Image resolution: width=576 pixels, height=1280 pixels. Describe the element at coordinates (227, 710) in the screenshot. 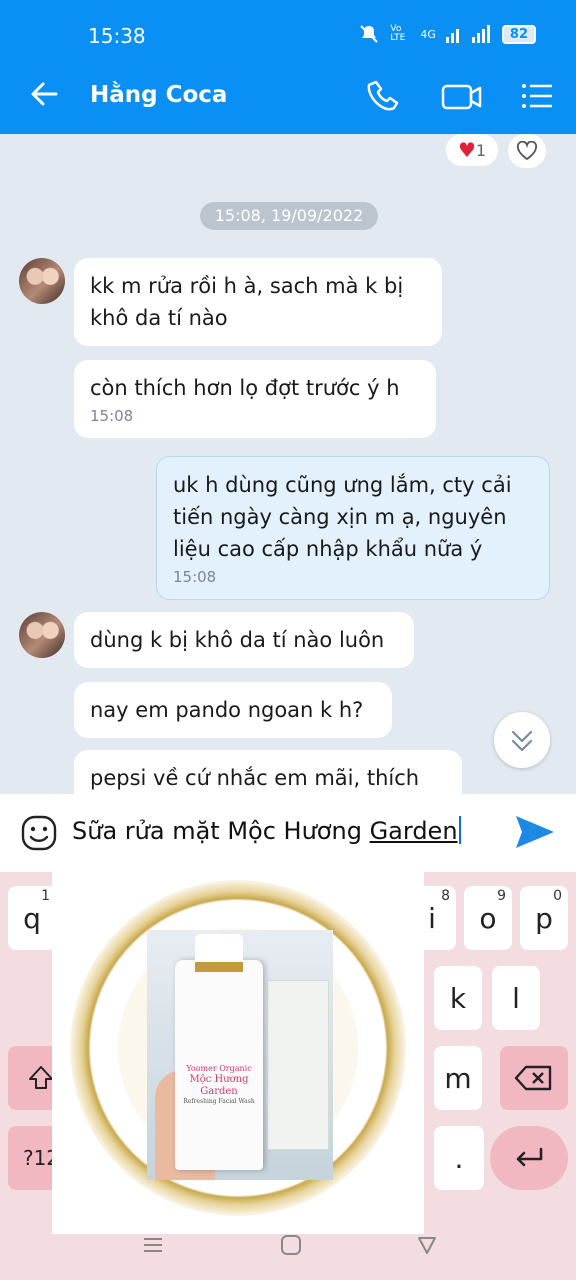

I see `message-text: nay em pando ngoan k h?` at that location.